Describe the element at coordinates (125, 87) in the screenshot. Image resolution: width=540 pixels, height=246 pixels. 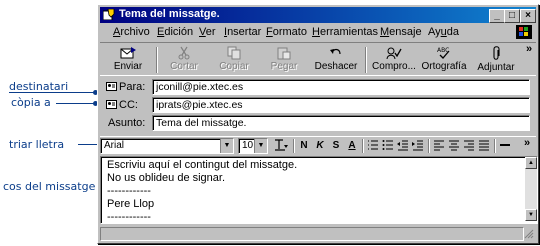
I see `to-label: Para:` at that location.